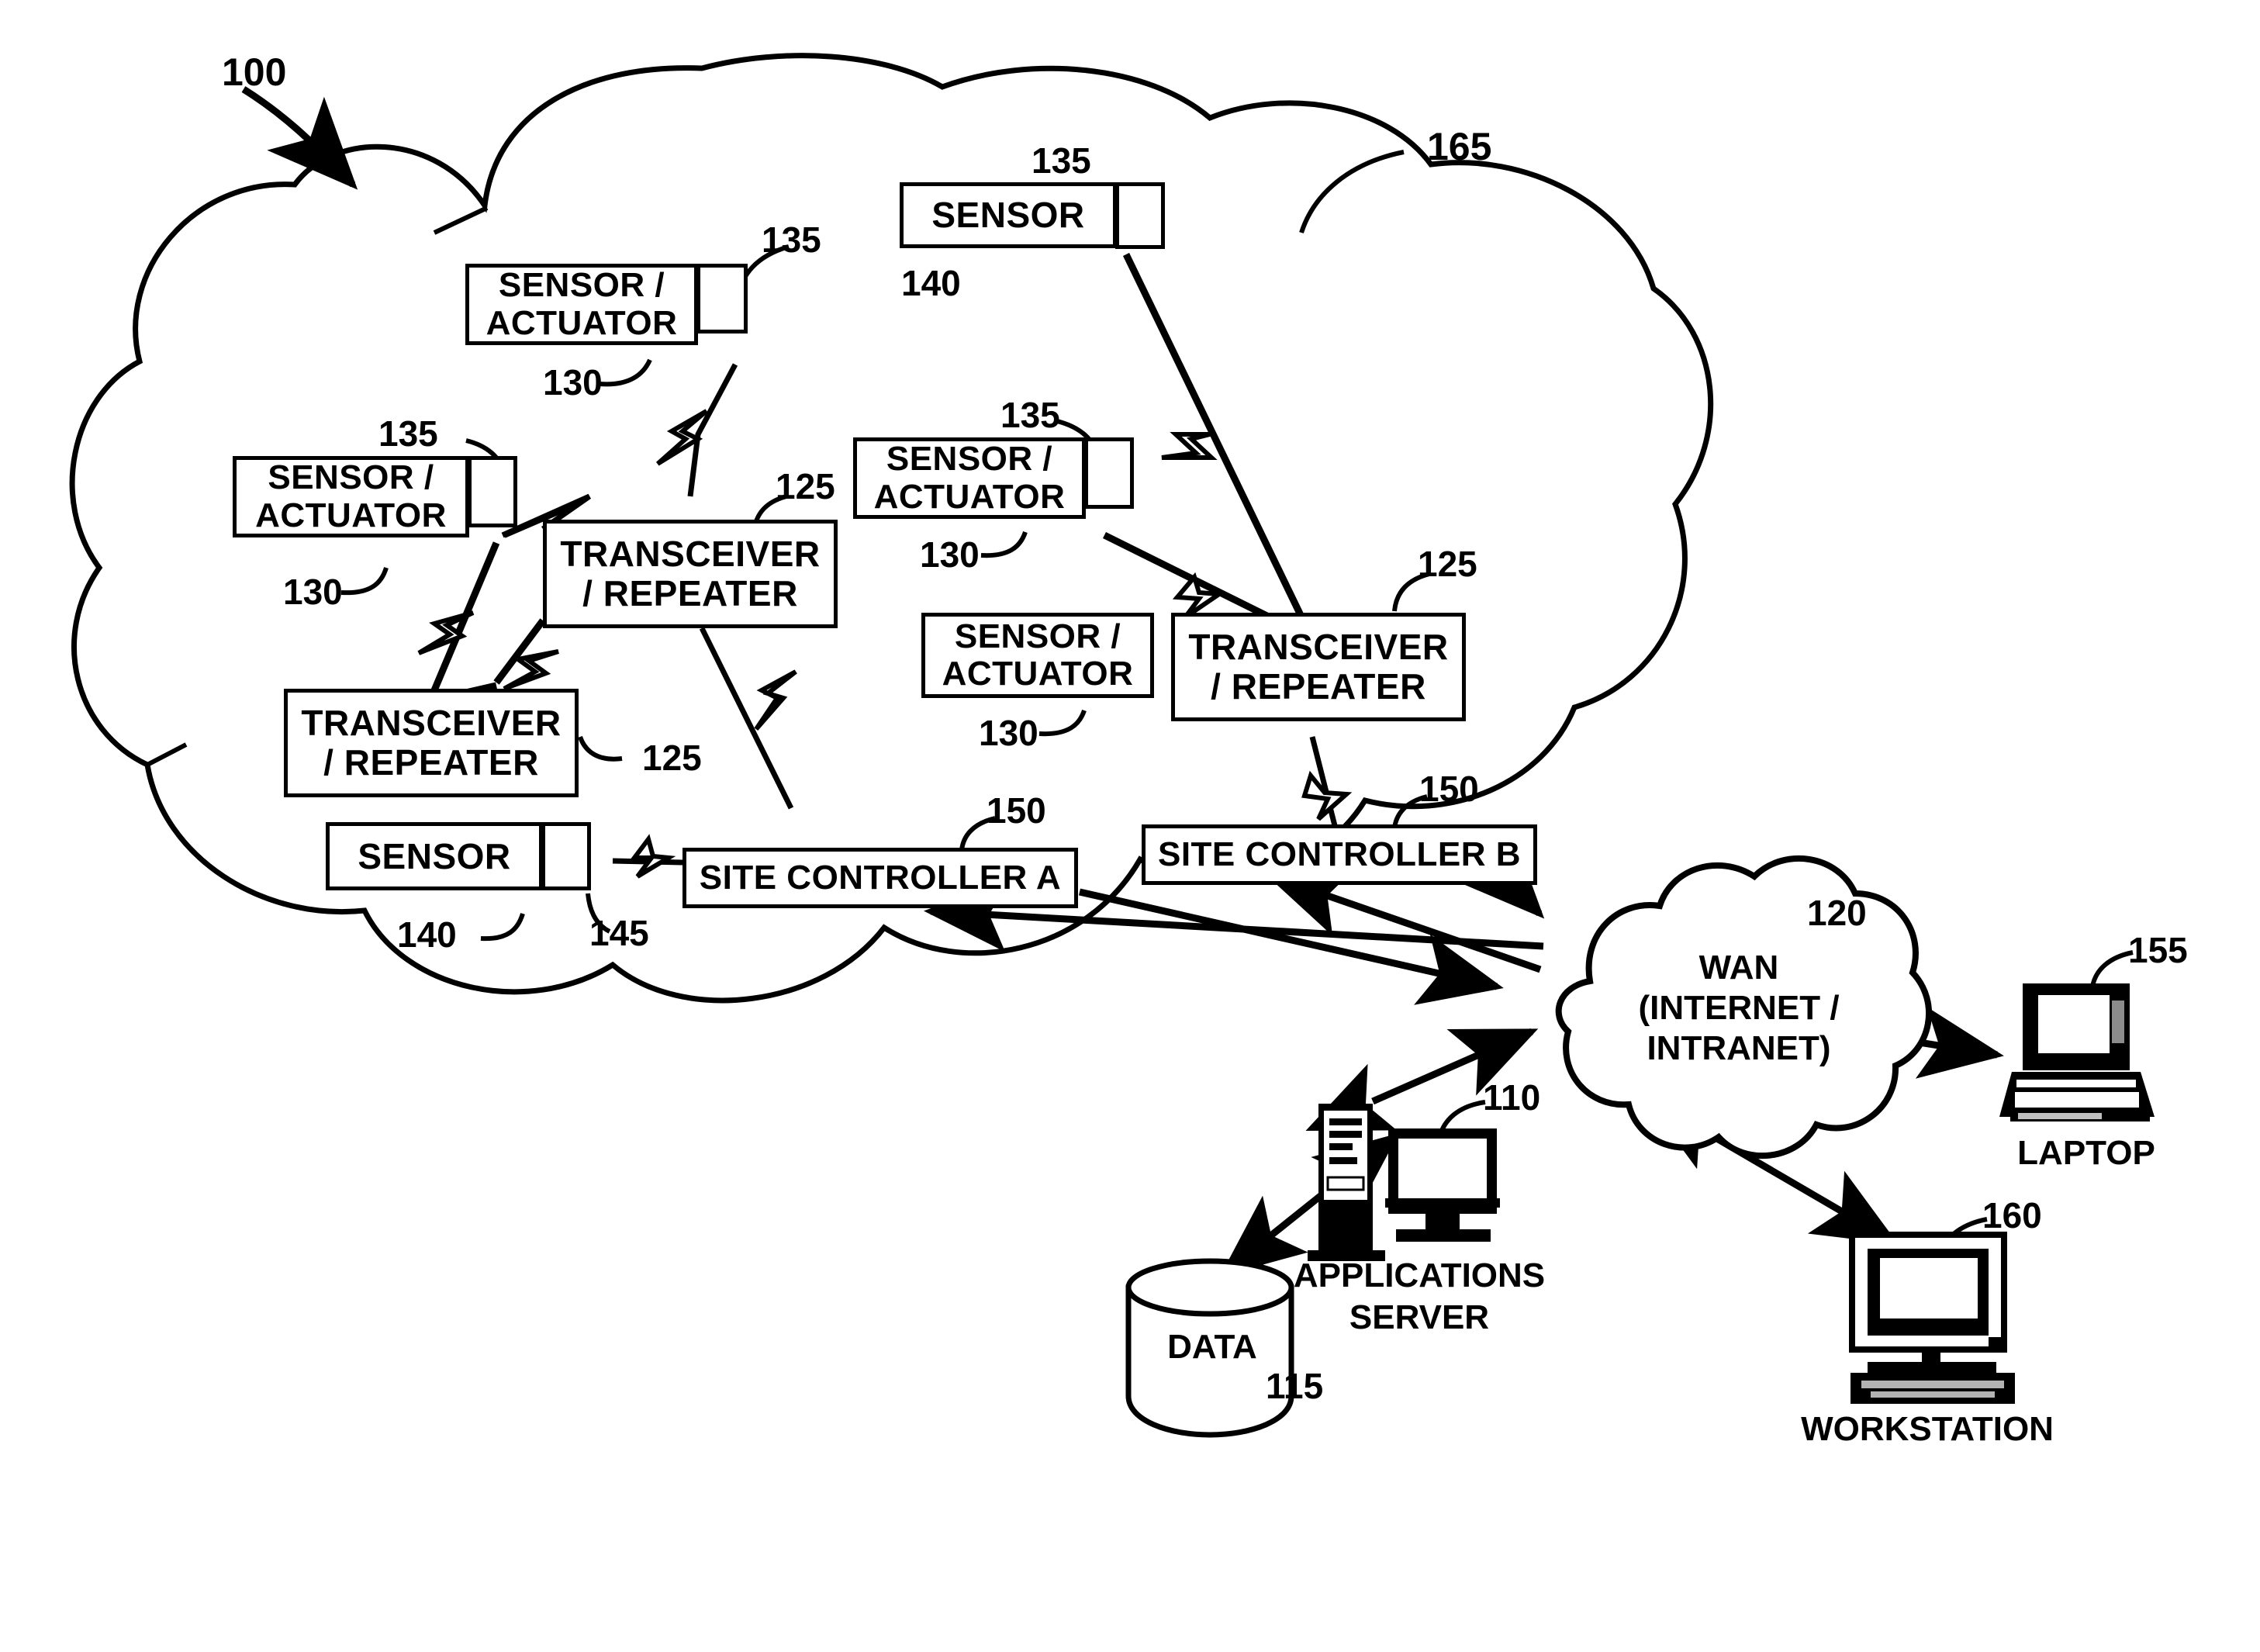 The width and height of the screenshot is (2260, 1652). What do you see at coordinates (1404, 920) in the screenshot?
I see `link-wan-to-site-b` at bounding box center [1404, 920].